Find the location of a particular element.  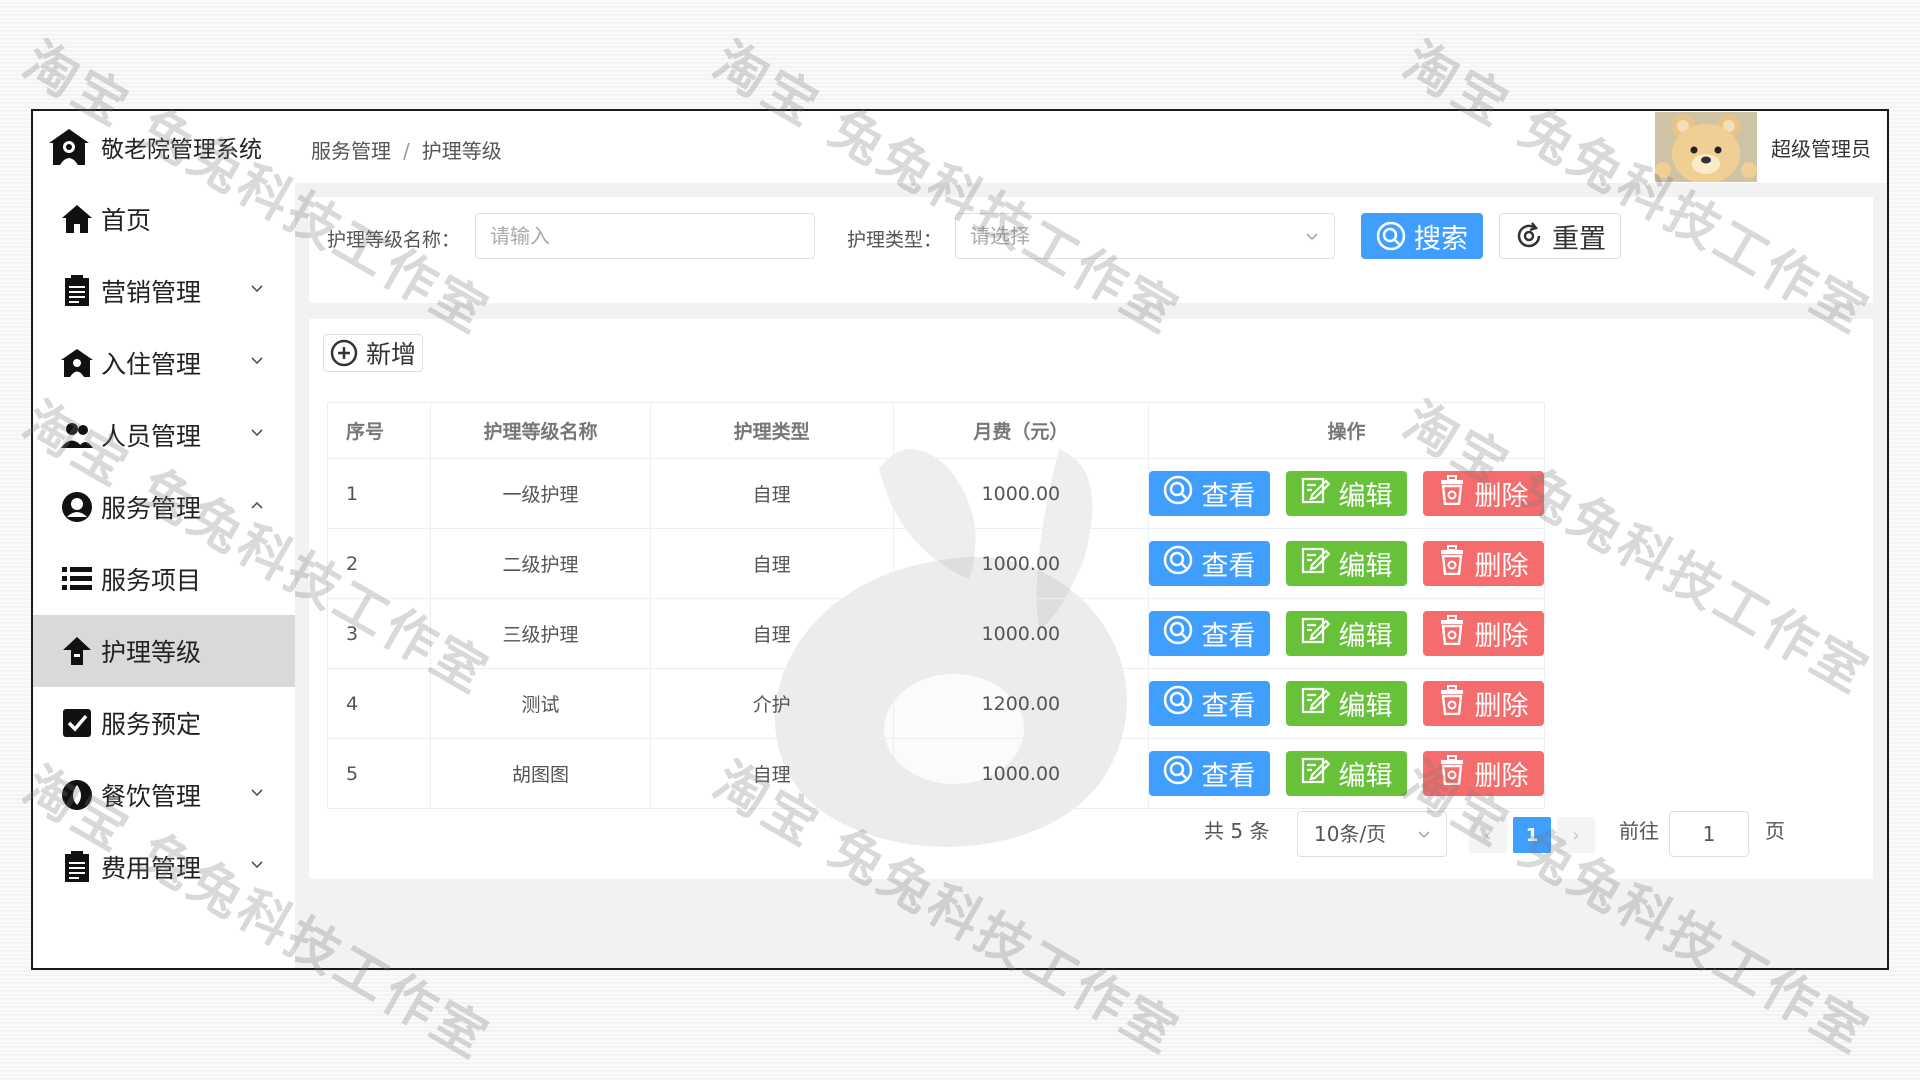

building-icon is located at coordinates (77, 363).